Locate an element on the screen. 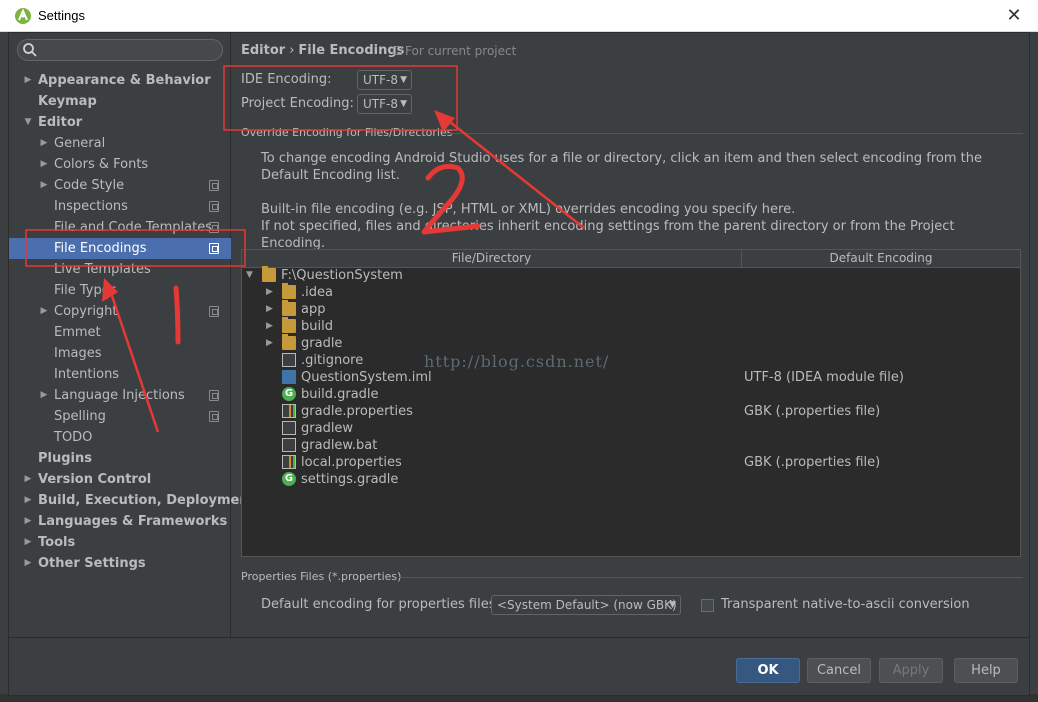 The width and height of the screenshot is (1038, 702). sidebar-item: ▶ Languages & Frameworks is located at coordinates (120, 521).